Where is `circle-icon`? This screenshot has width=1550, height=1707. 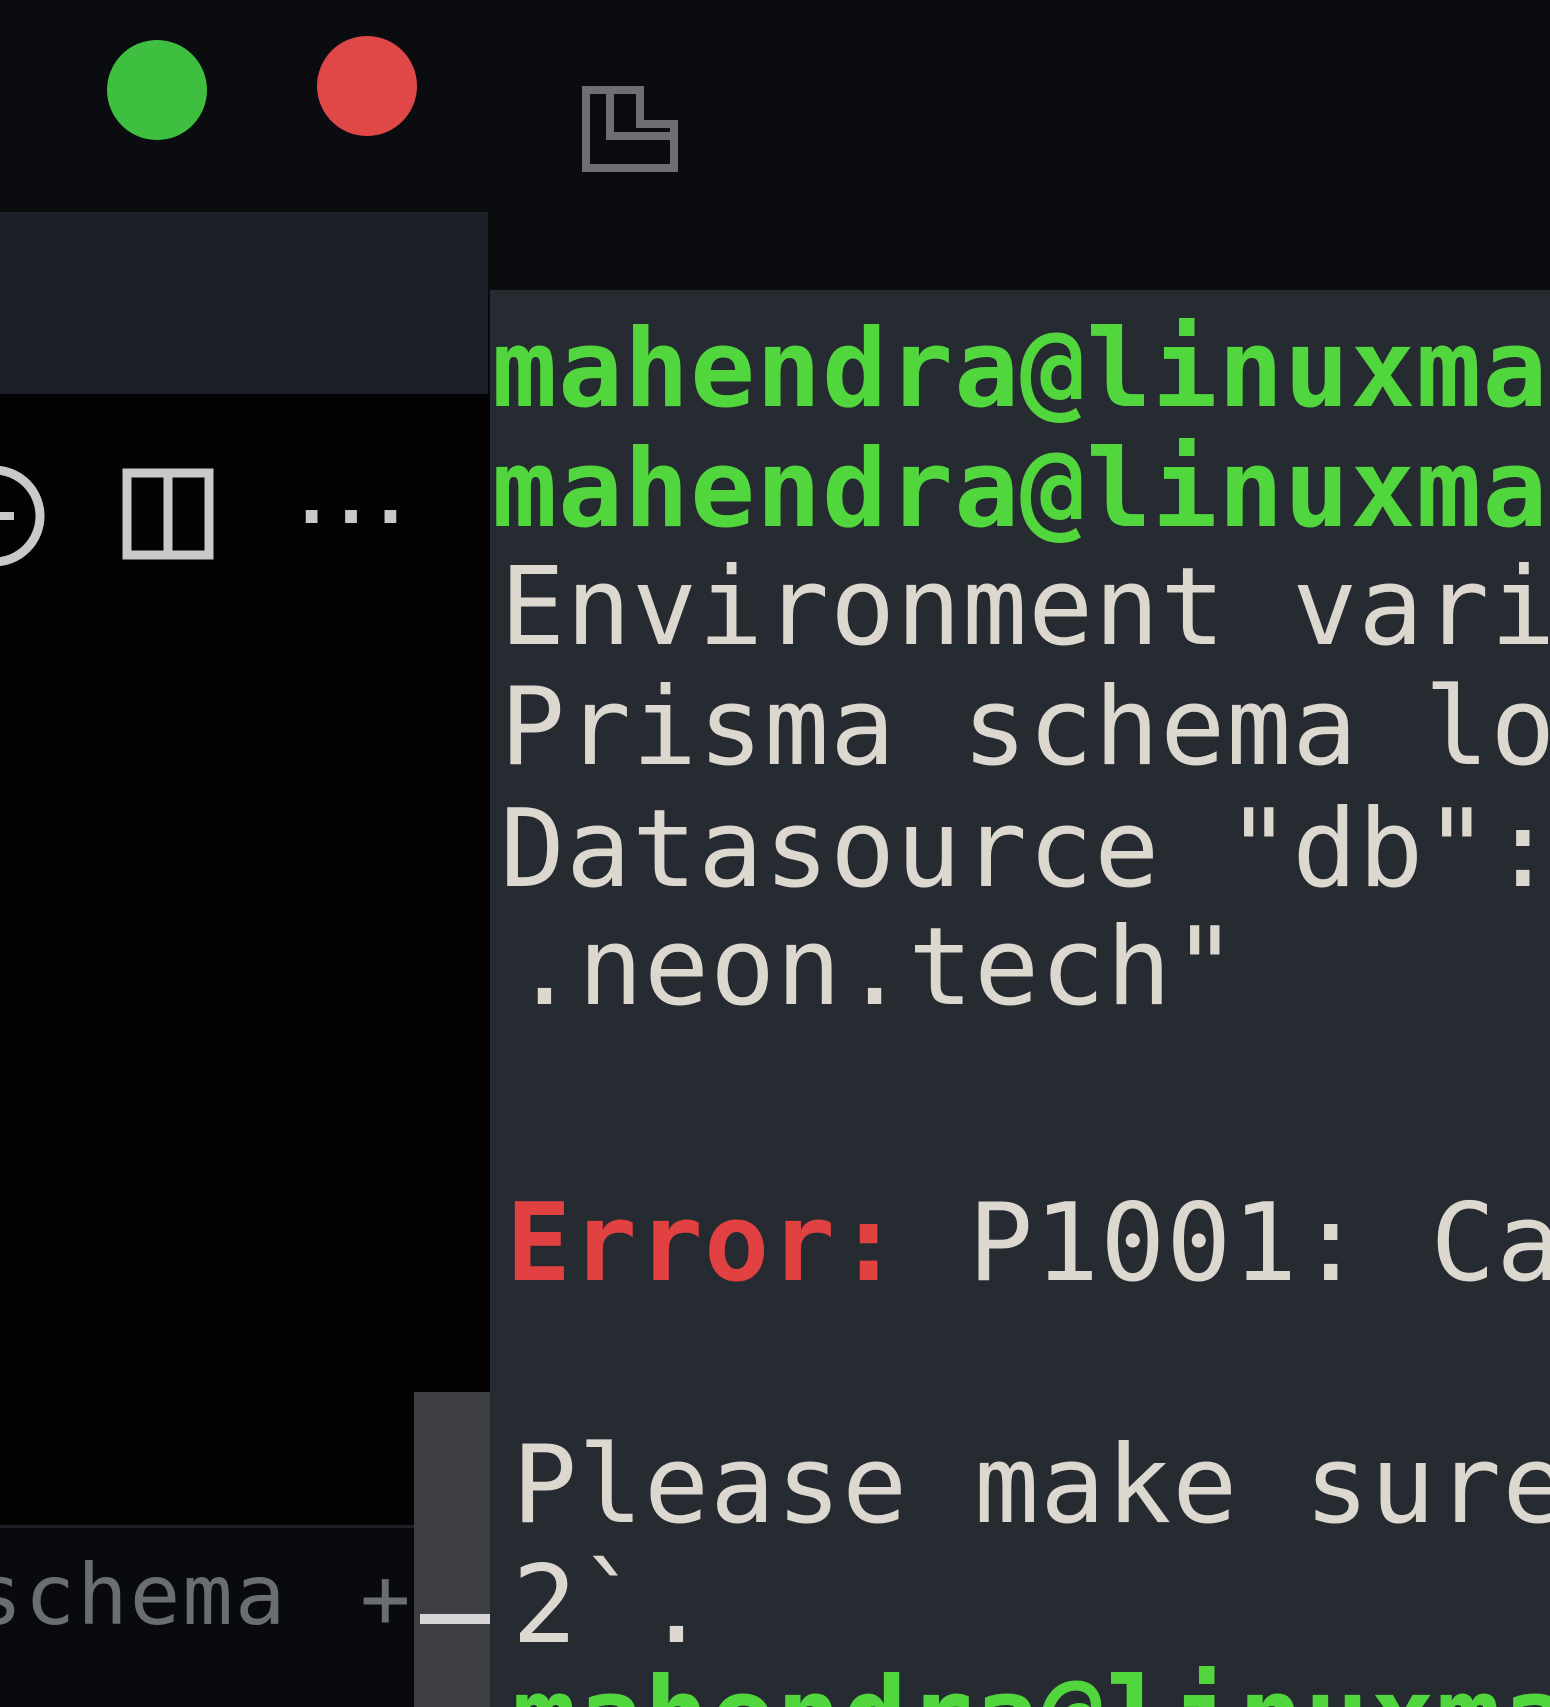 circle-icon is located at coordinates (24, 516).